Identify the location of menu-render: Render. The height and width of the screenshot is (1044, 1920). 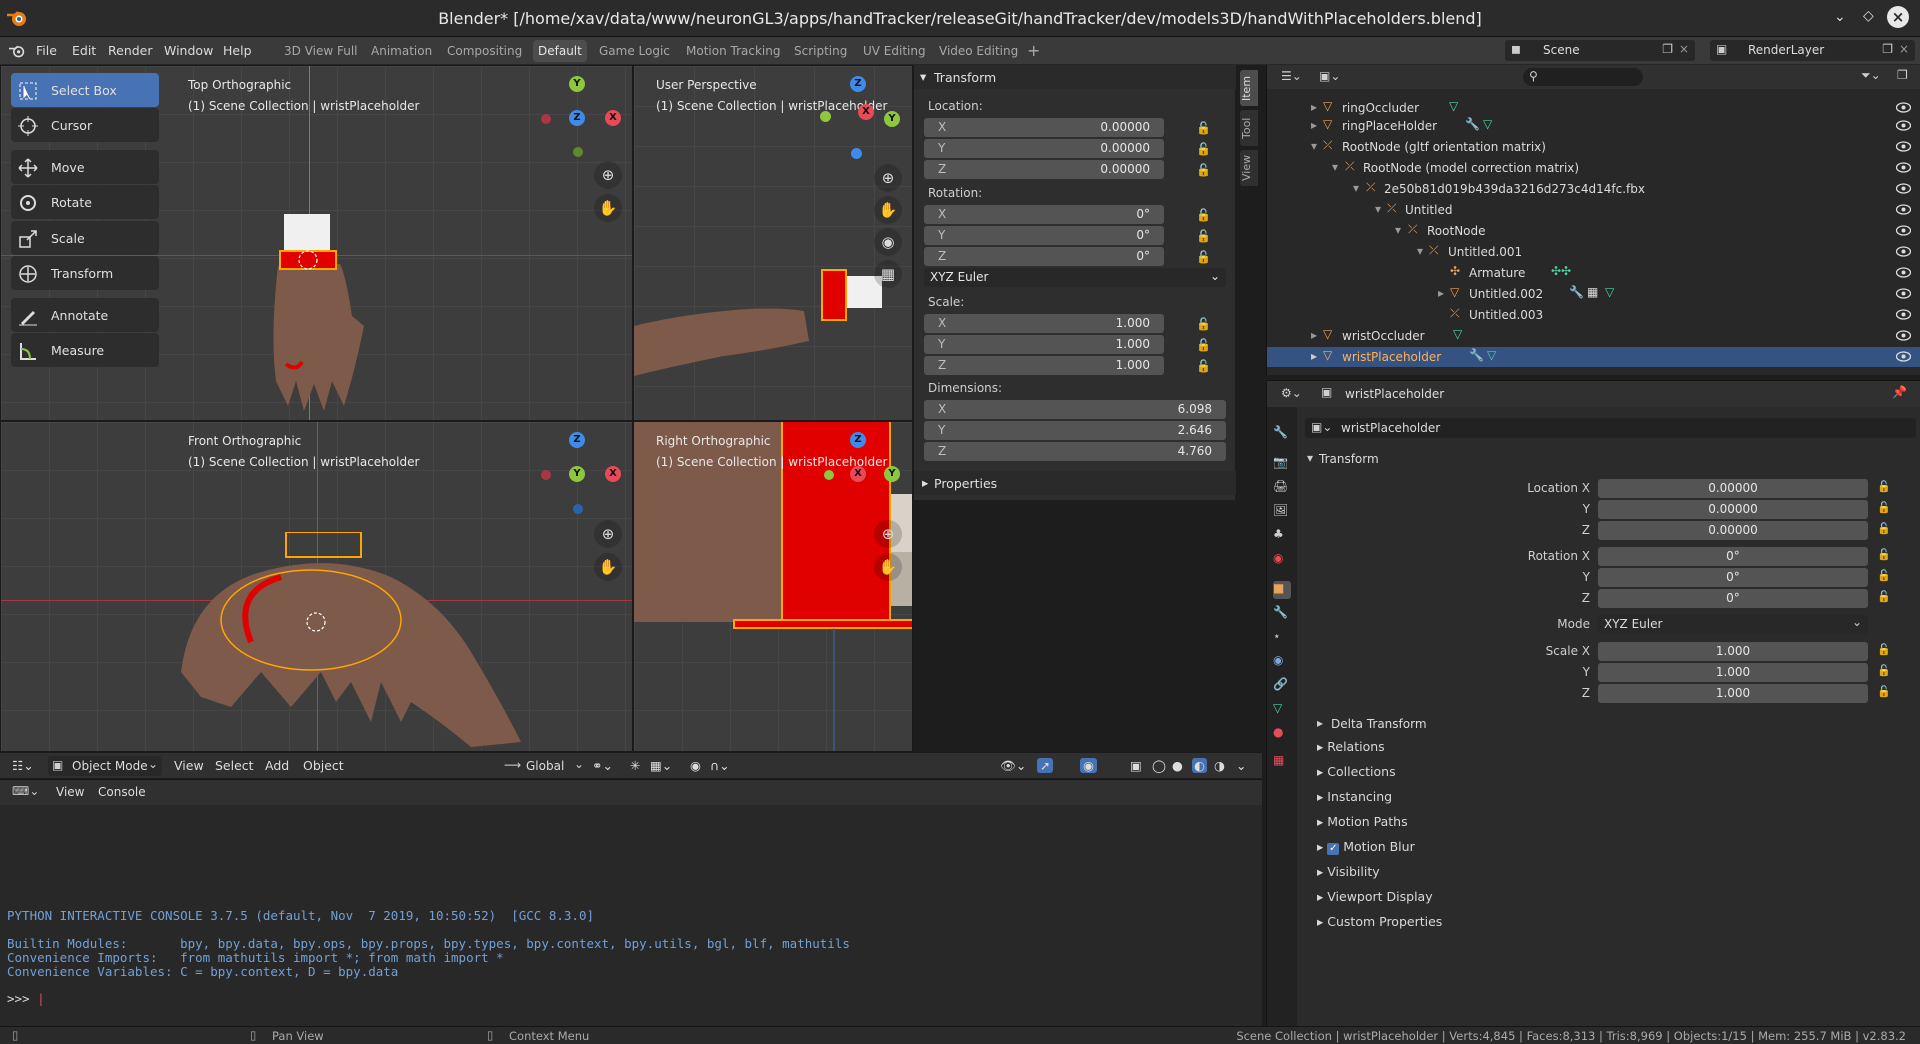
(130, 50).